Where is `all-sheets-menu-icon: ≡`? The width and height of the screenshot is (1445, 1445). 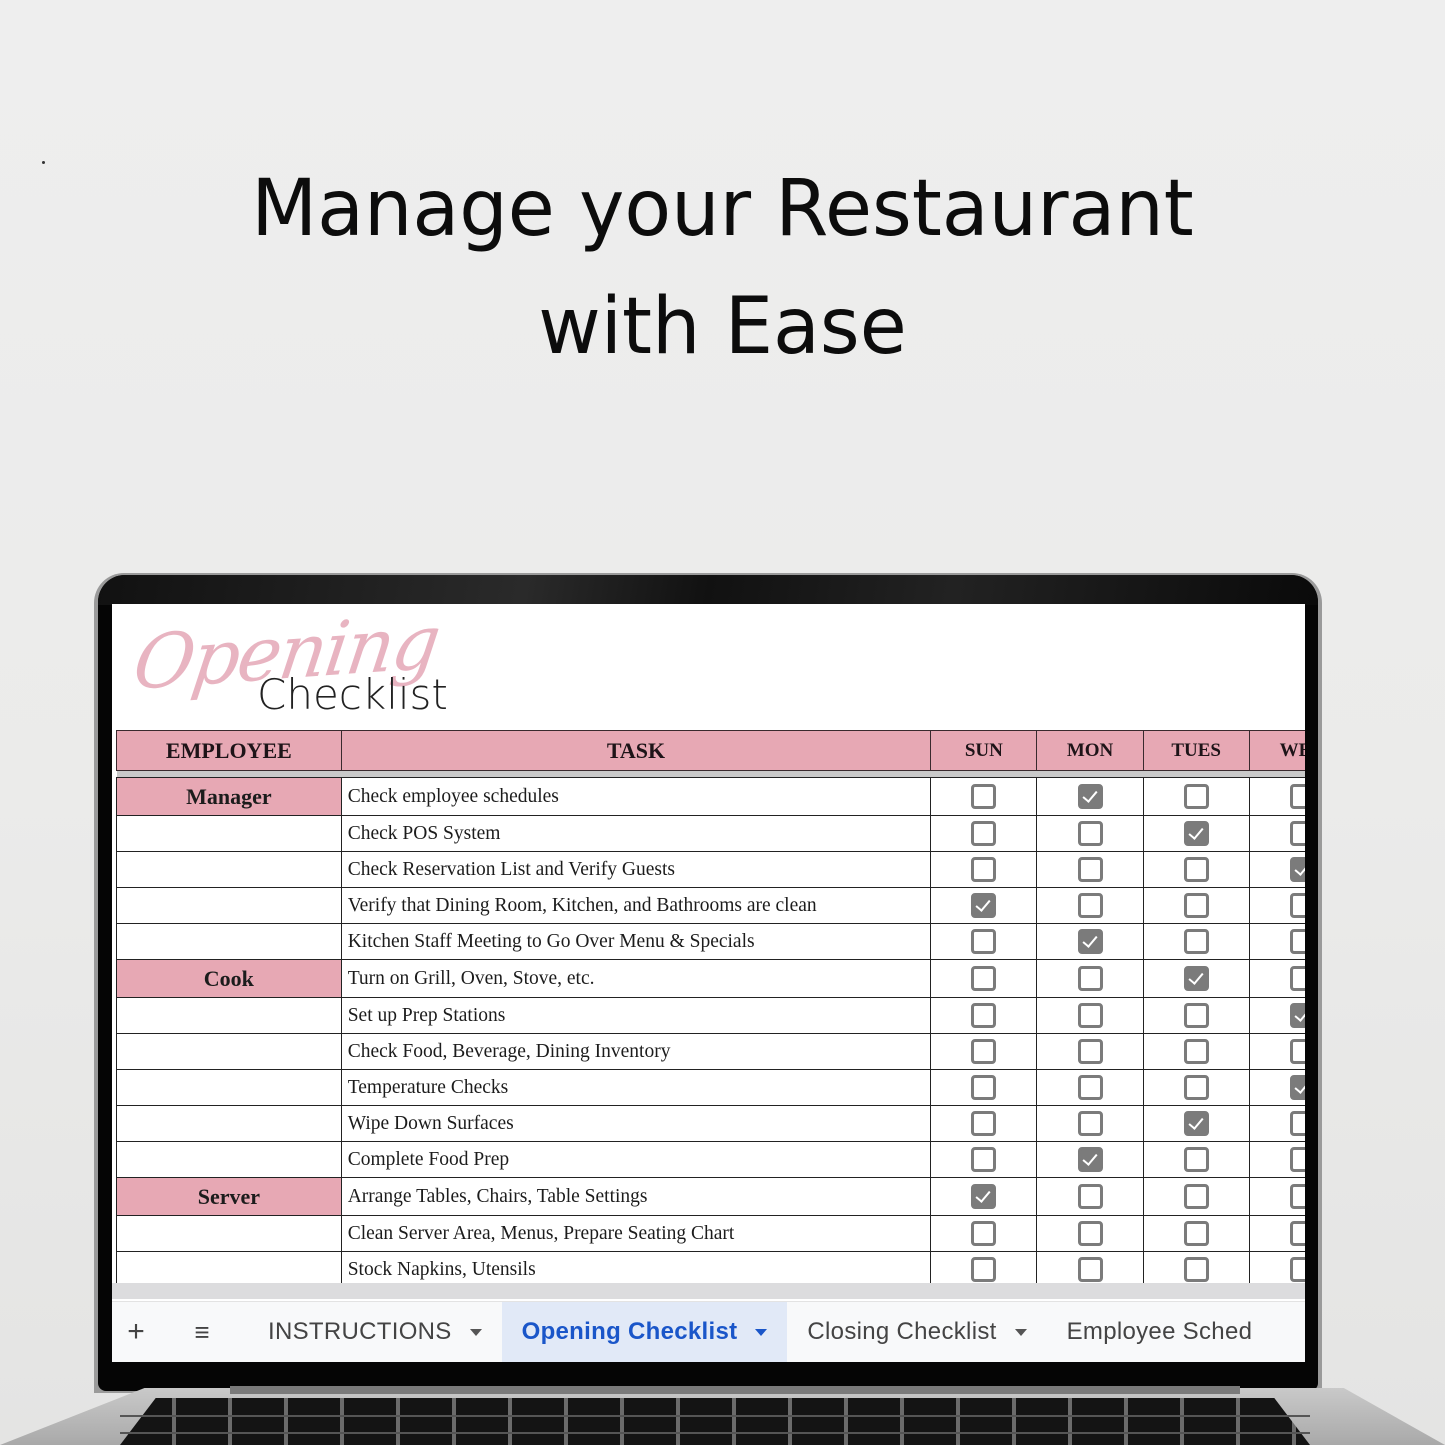
all-sheets-menu-icon: ≡ is located at coordinates (202, 1332).